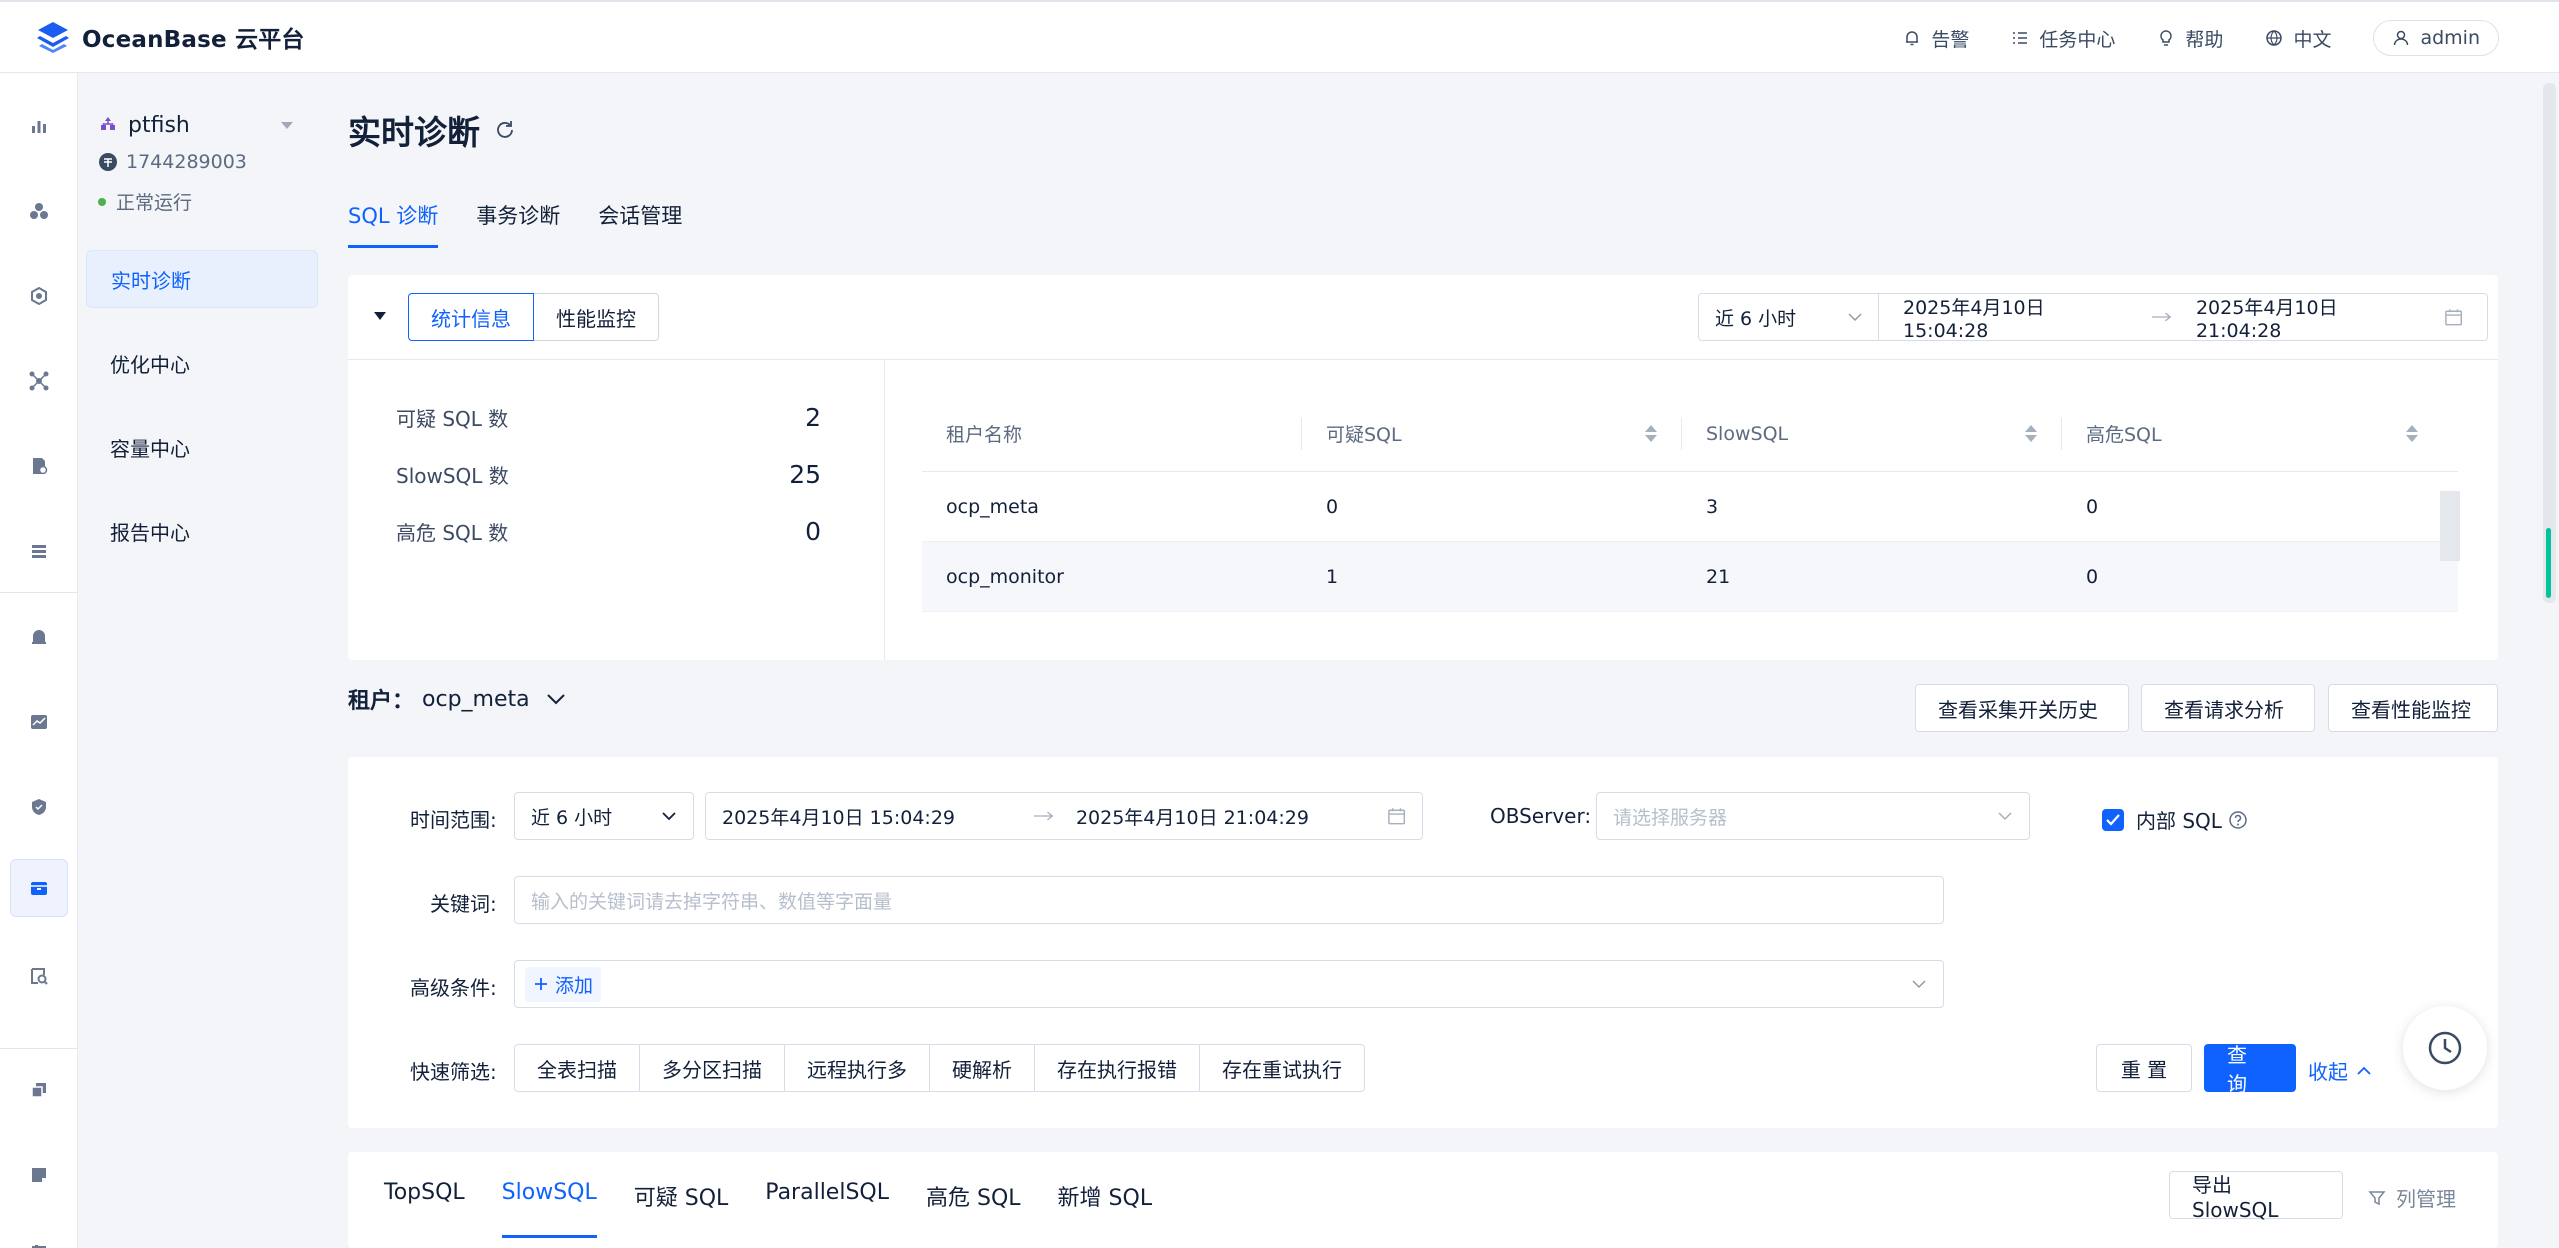 The image size is (2559, 1248). I want to click on page-scrollbar, so click(2549, 660).